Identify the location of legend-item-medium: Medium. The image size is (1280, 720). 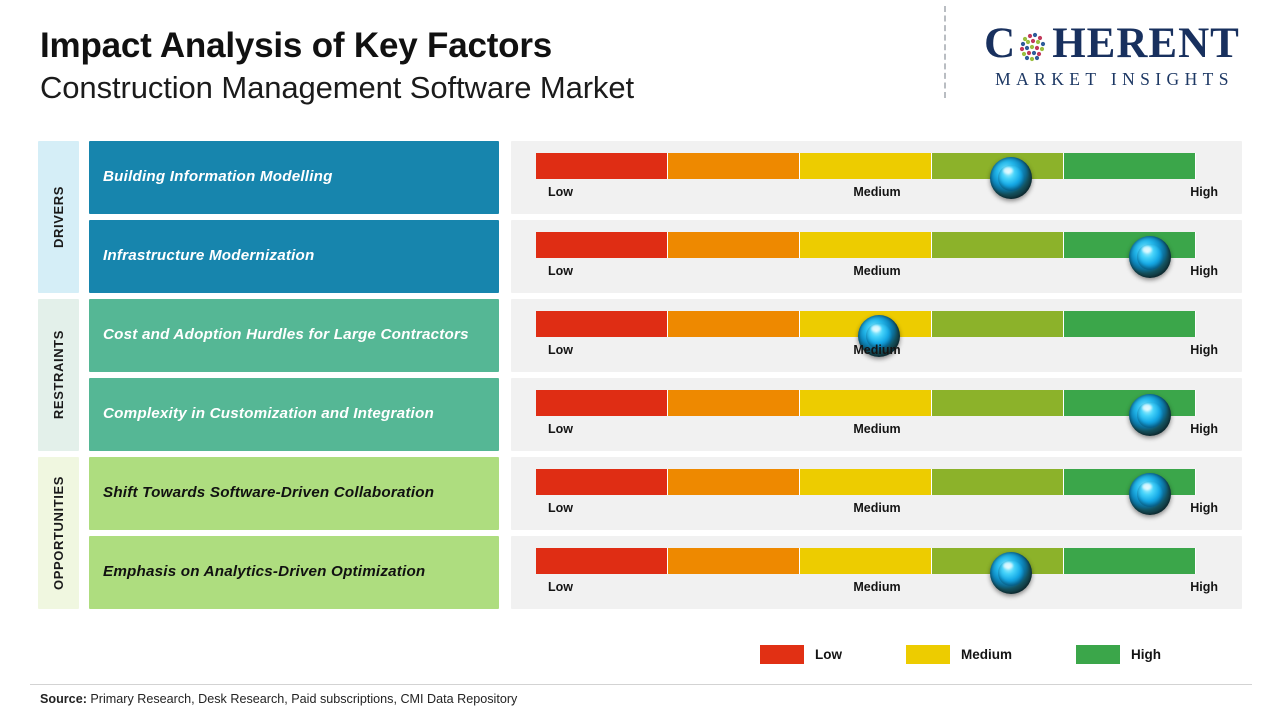
(959, 654).